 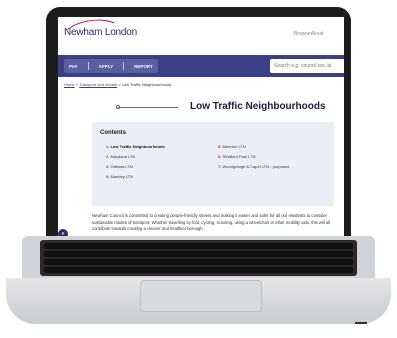 What do you see at coordinates (258, 106) in the screenshot?
I see `page-title: Low Traffic Neighbourhoods` at bounding box center [258, 106].